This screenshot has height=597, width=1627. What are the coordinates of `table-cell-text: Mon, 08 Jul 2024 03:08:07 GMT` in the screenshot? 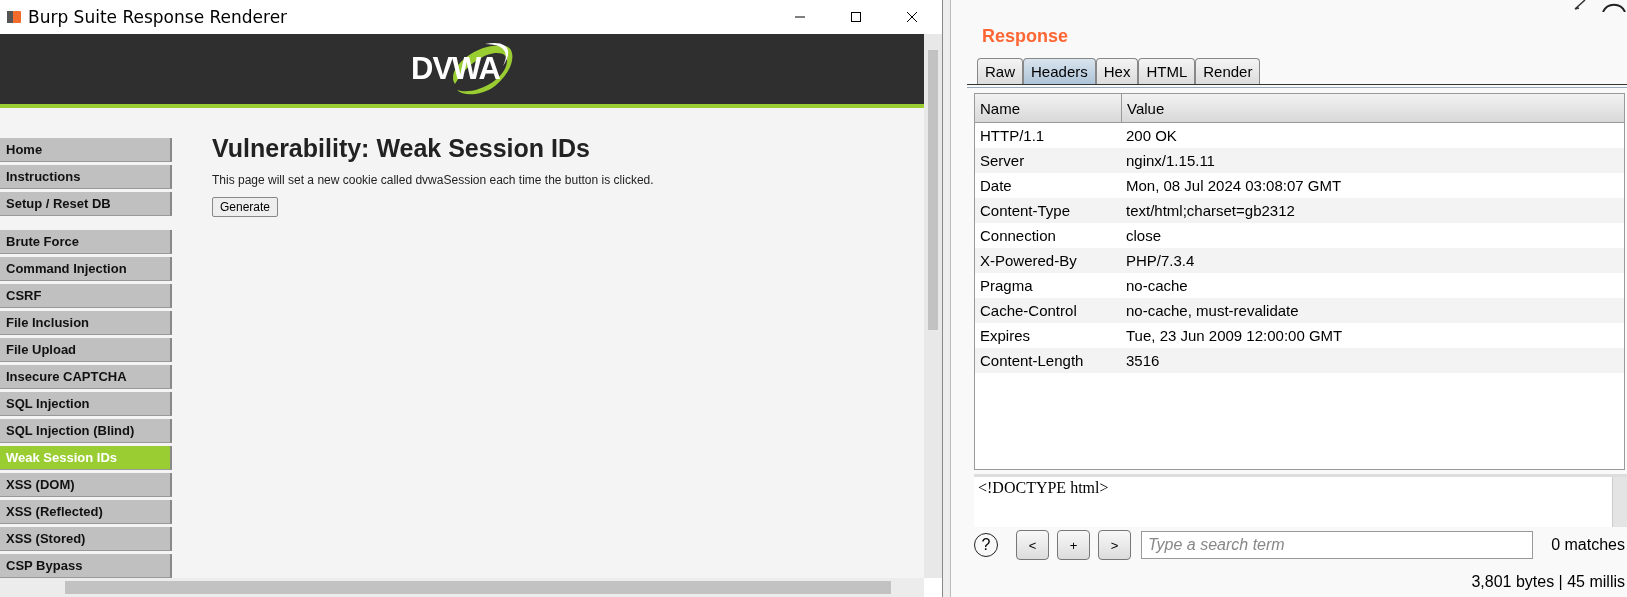 It's located at (1234, 186).